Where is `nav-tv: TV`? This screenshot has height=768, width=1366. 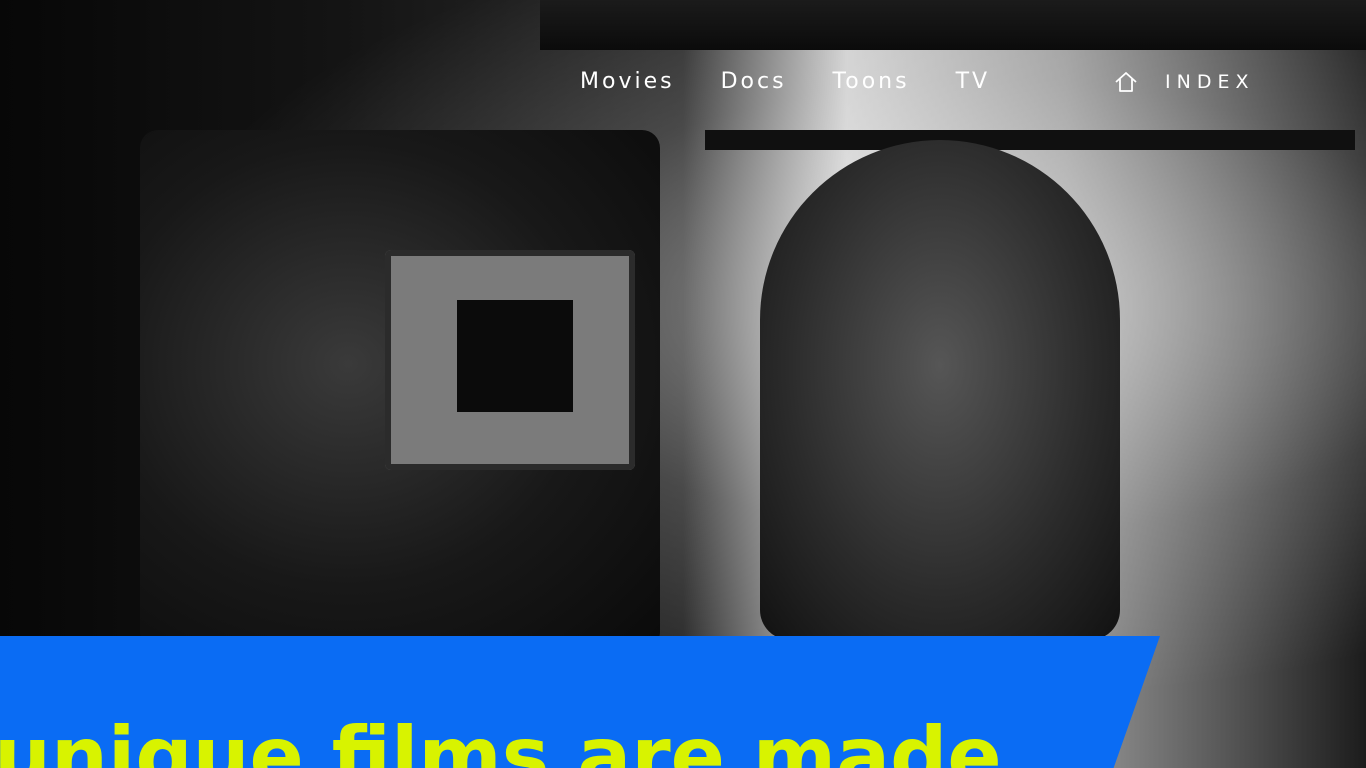
nav-tv: TV is located at coordinates (973, 82).